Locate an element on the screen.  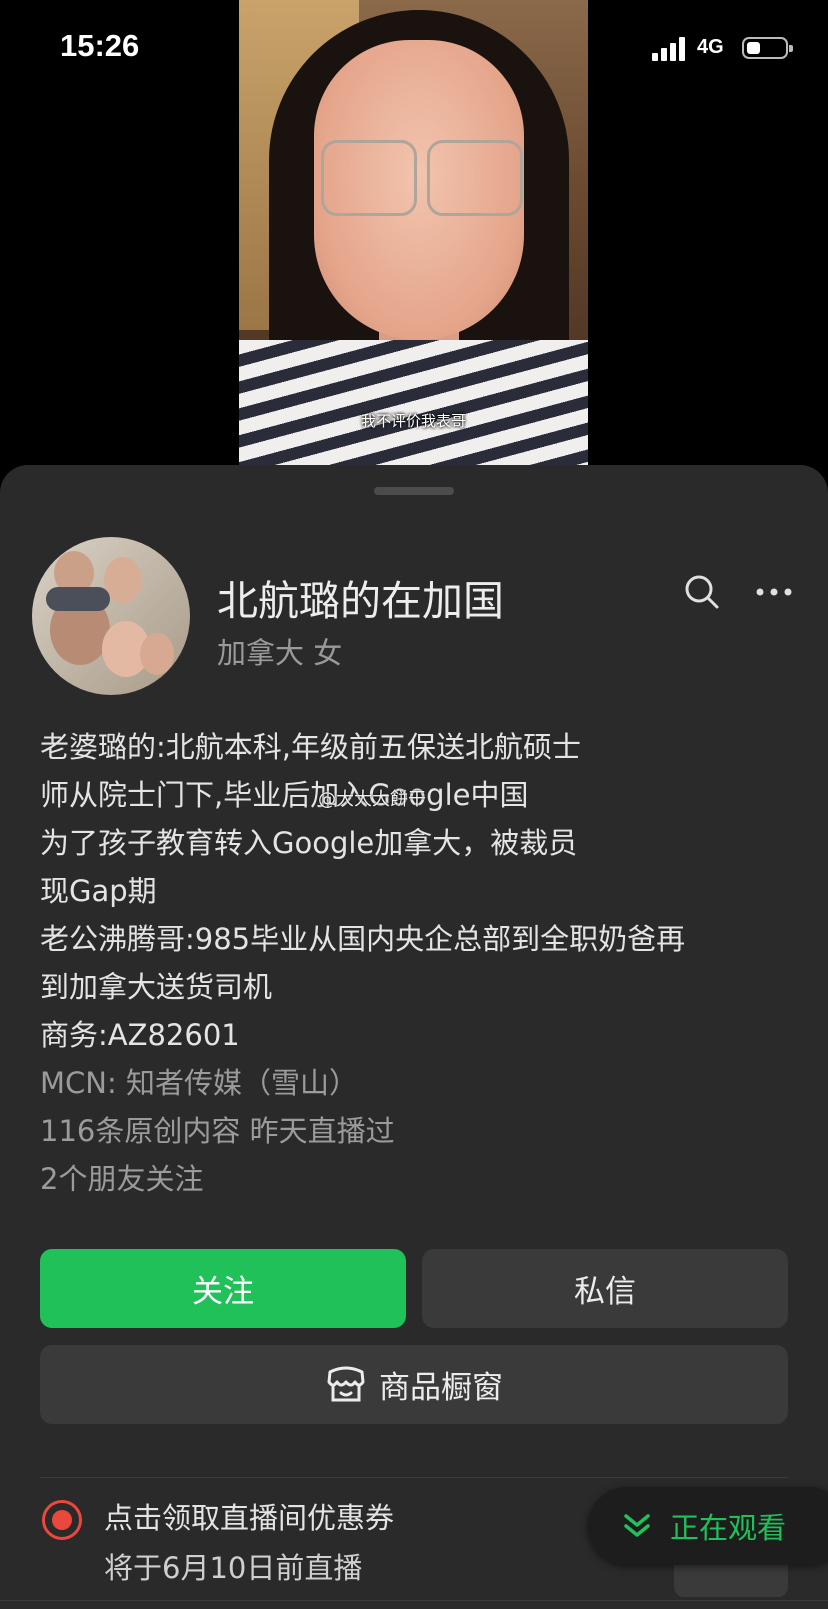
now-watching-button: 正在观看 is located at coordinates (708, 1526).